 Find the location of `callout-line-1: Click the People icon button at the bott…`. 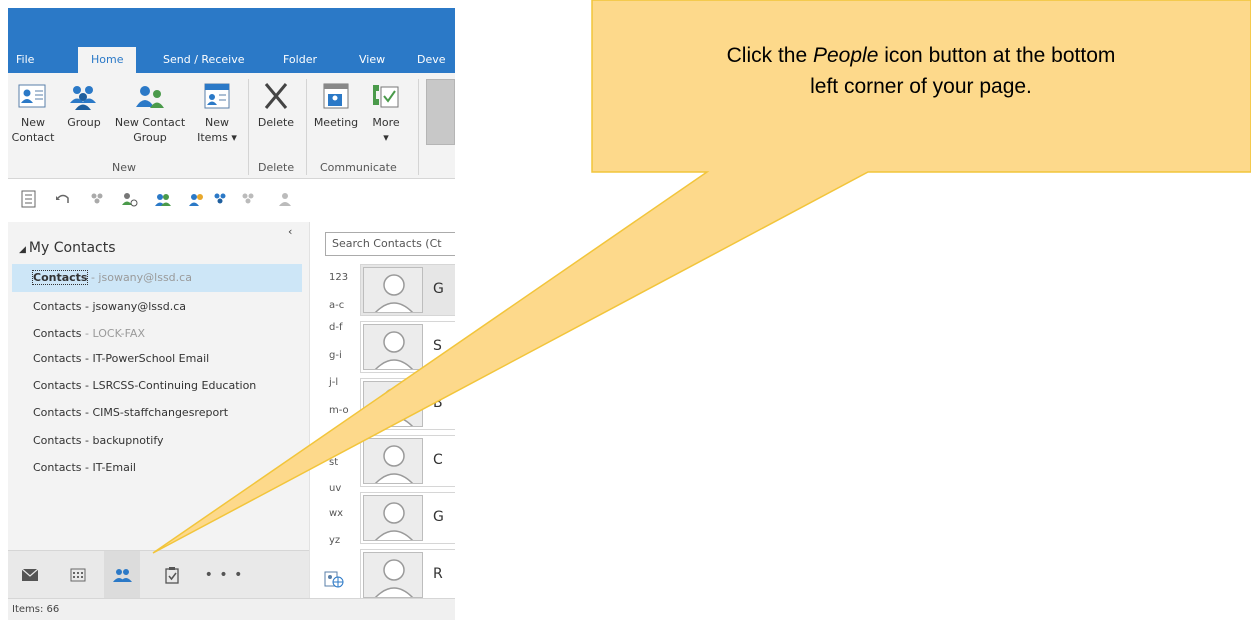

callout-line-1: Click the People icon button at the bott… is located at coordinates (921, 55).